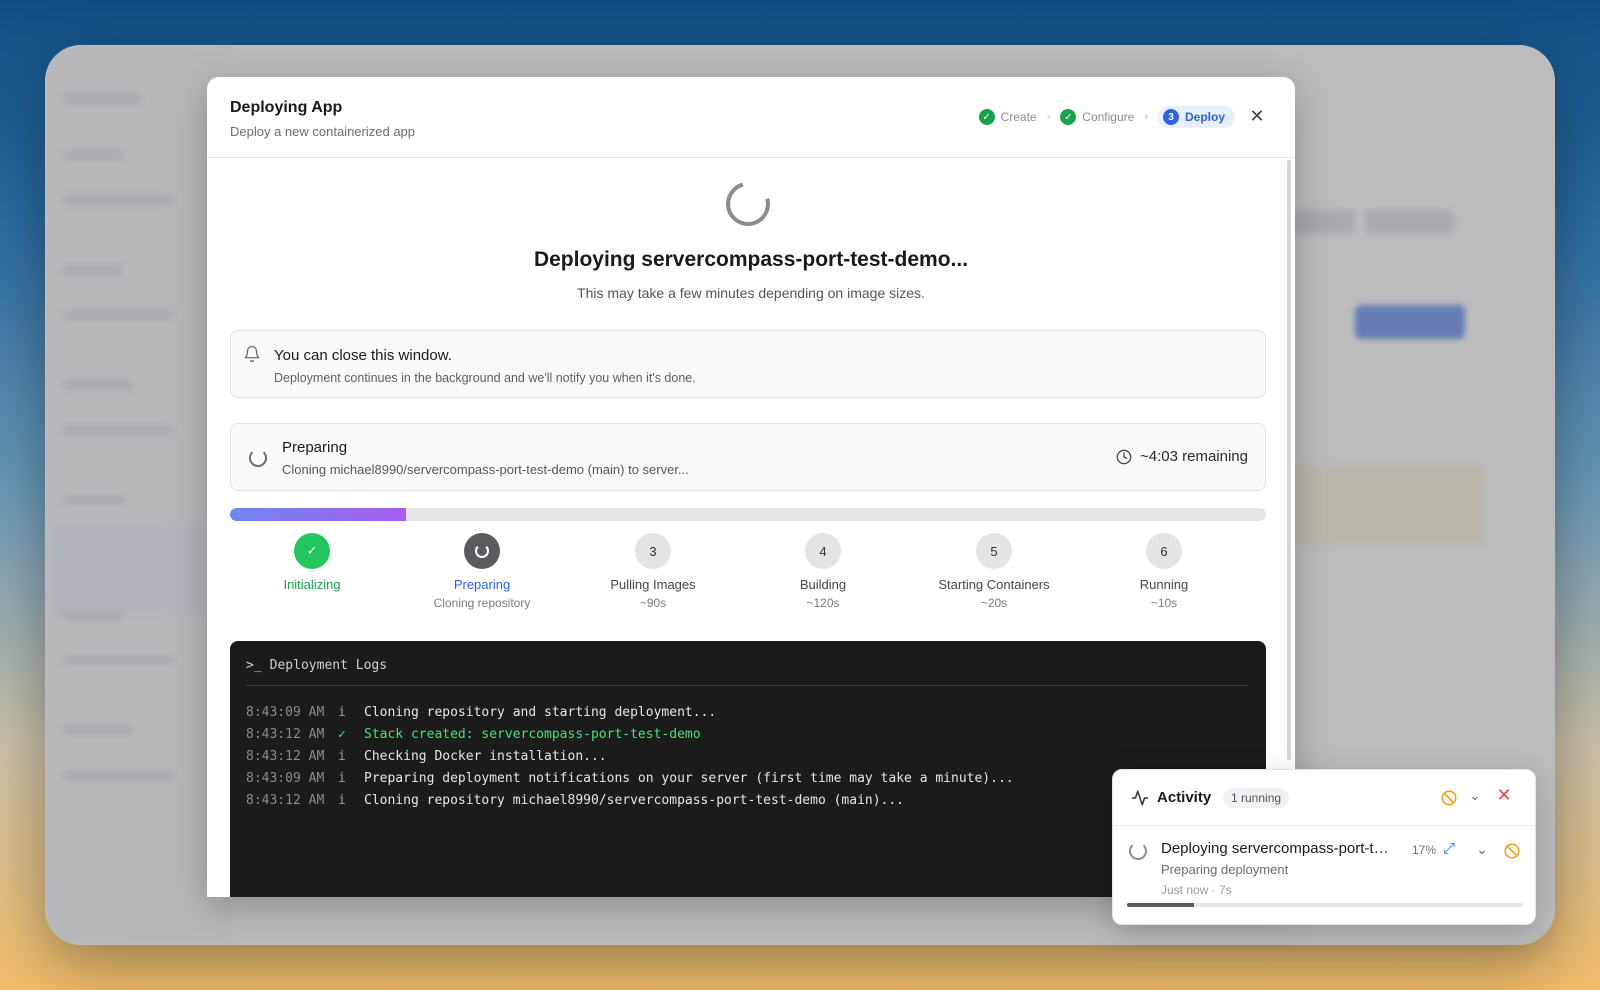 This screenshot has width=1600, height=990. What do you see at coordinates (1324, 798) in the screenshot?
I see `activity-header: Activity 1 running ⌄ ✕` at bounding box center [1324, 798].